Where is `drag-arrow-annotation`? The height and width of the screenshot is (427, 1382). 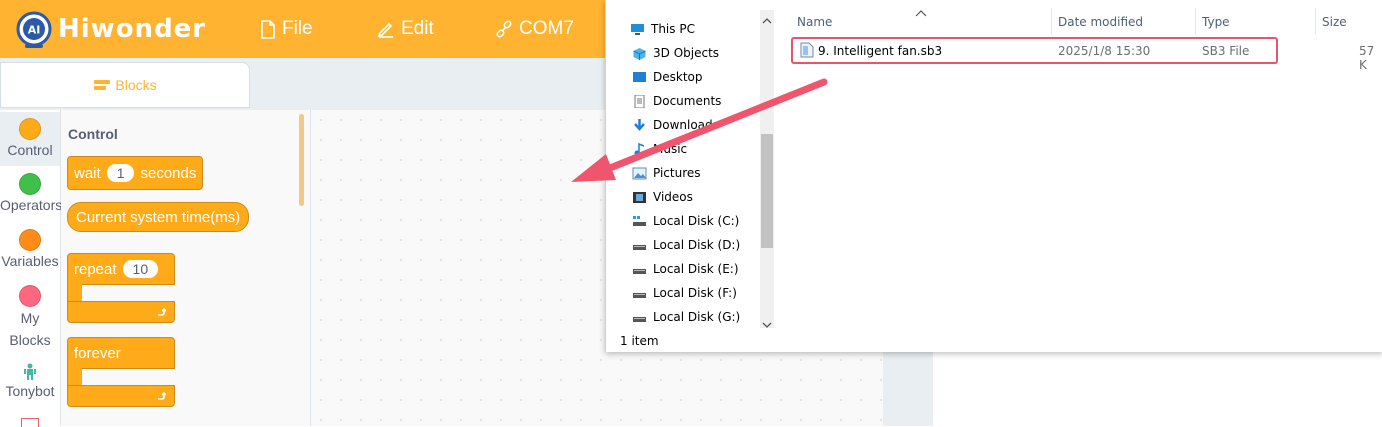 drag-arrow-annotation is located at coordinates (699, 130).